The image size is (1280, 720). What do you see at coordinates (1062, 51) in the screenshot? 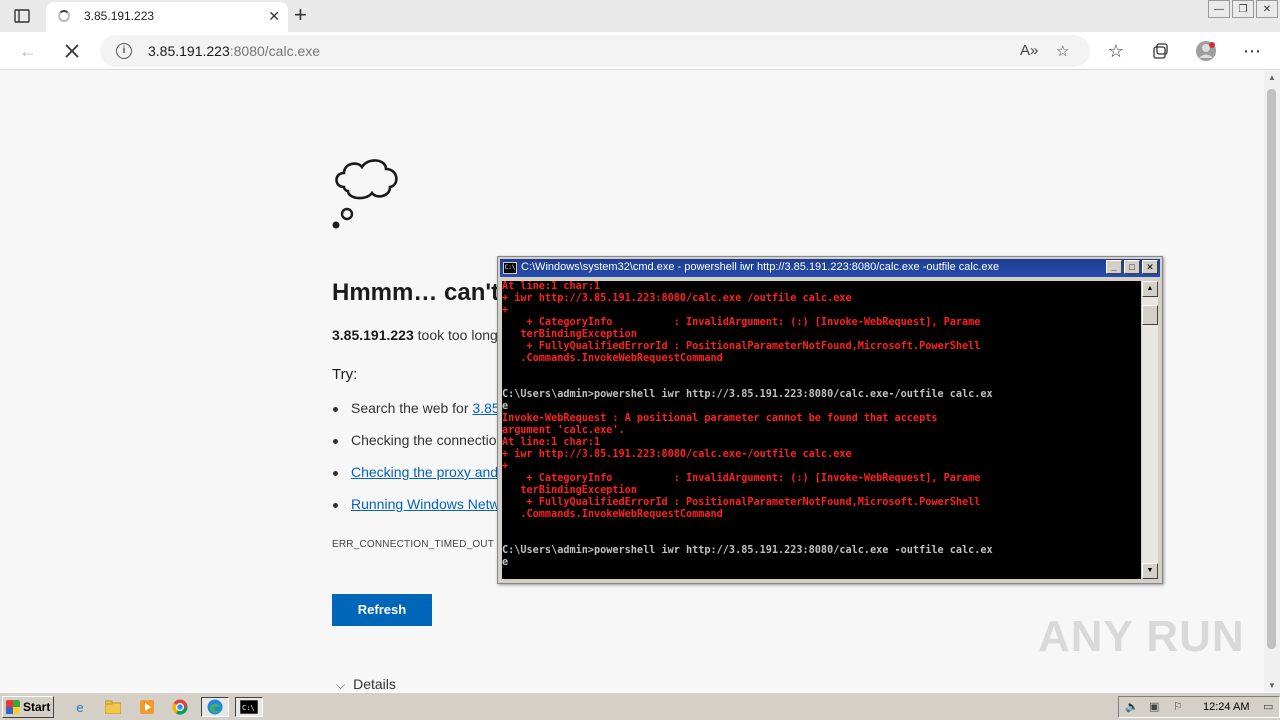
I see `add-favorite-icon: ☆` at bounding box center [1062, 51].